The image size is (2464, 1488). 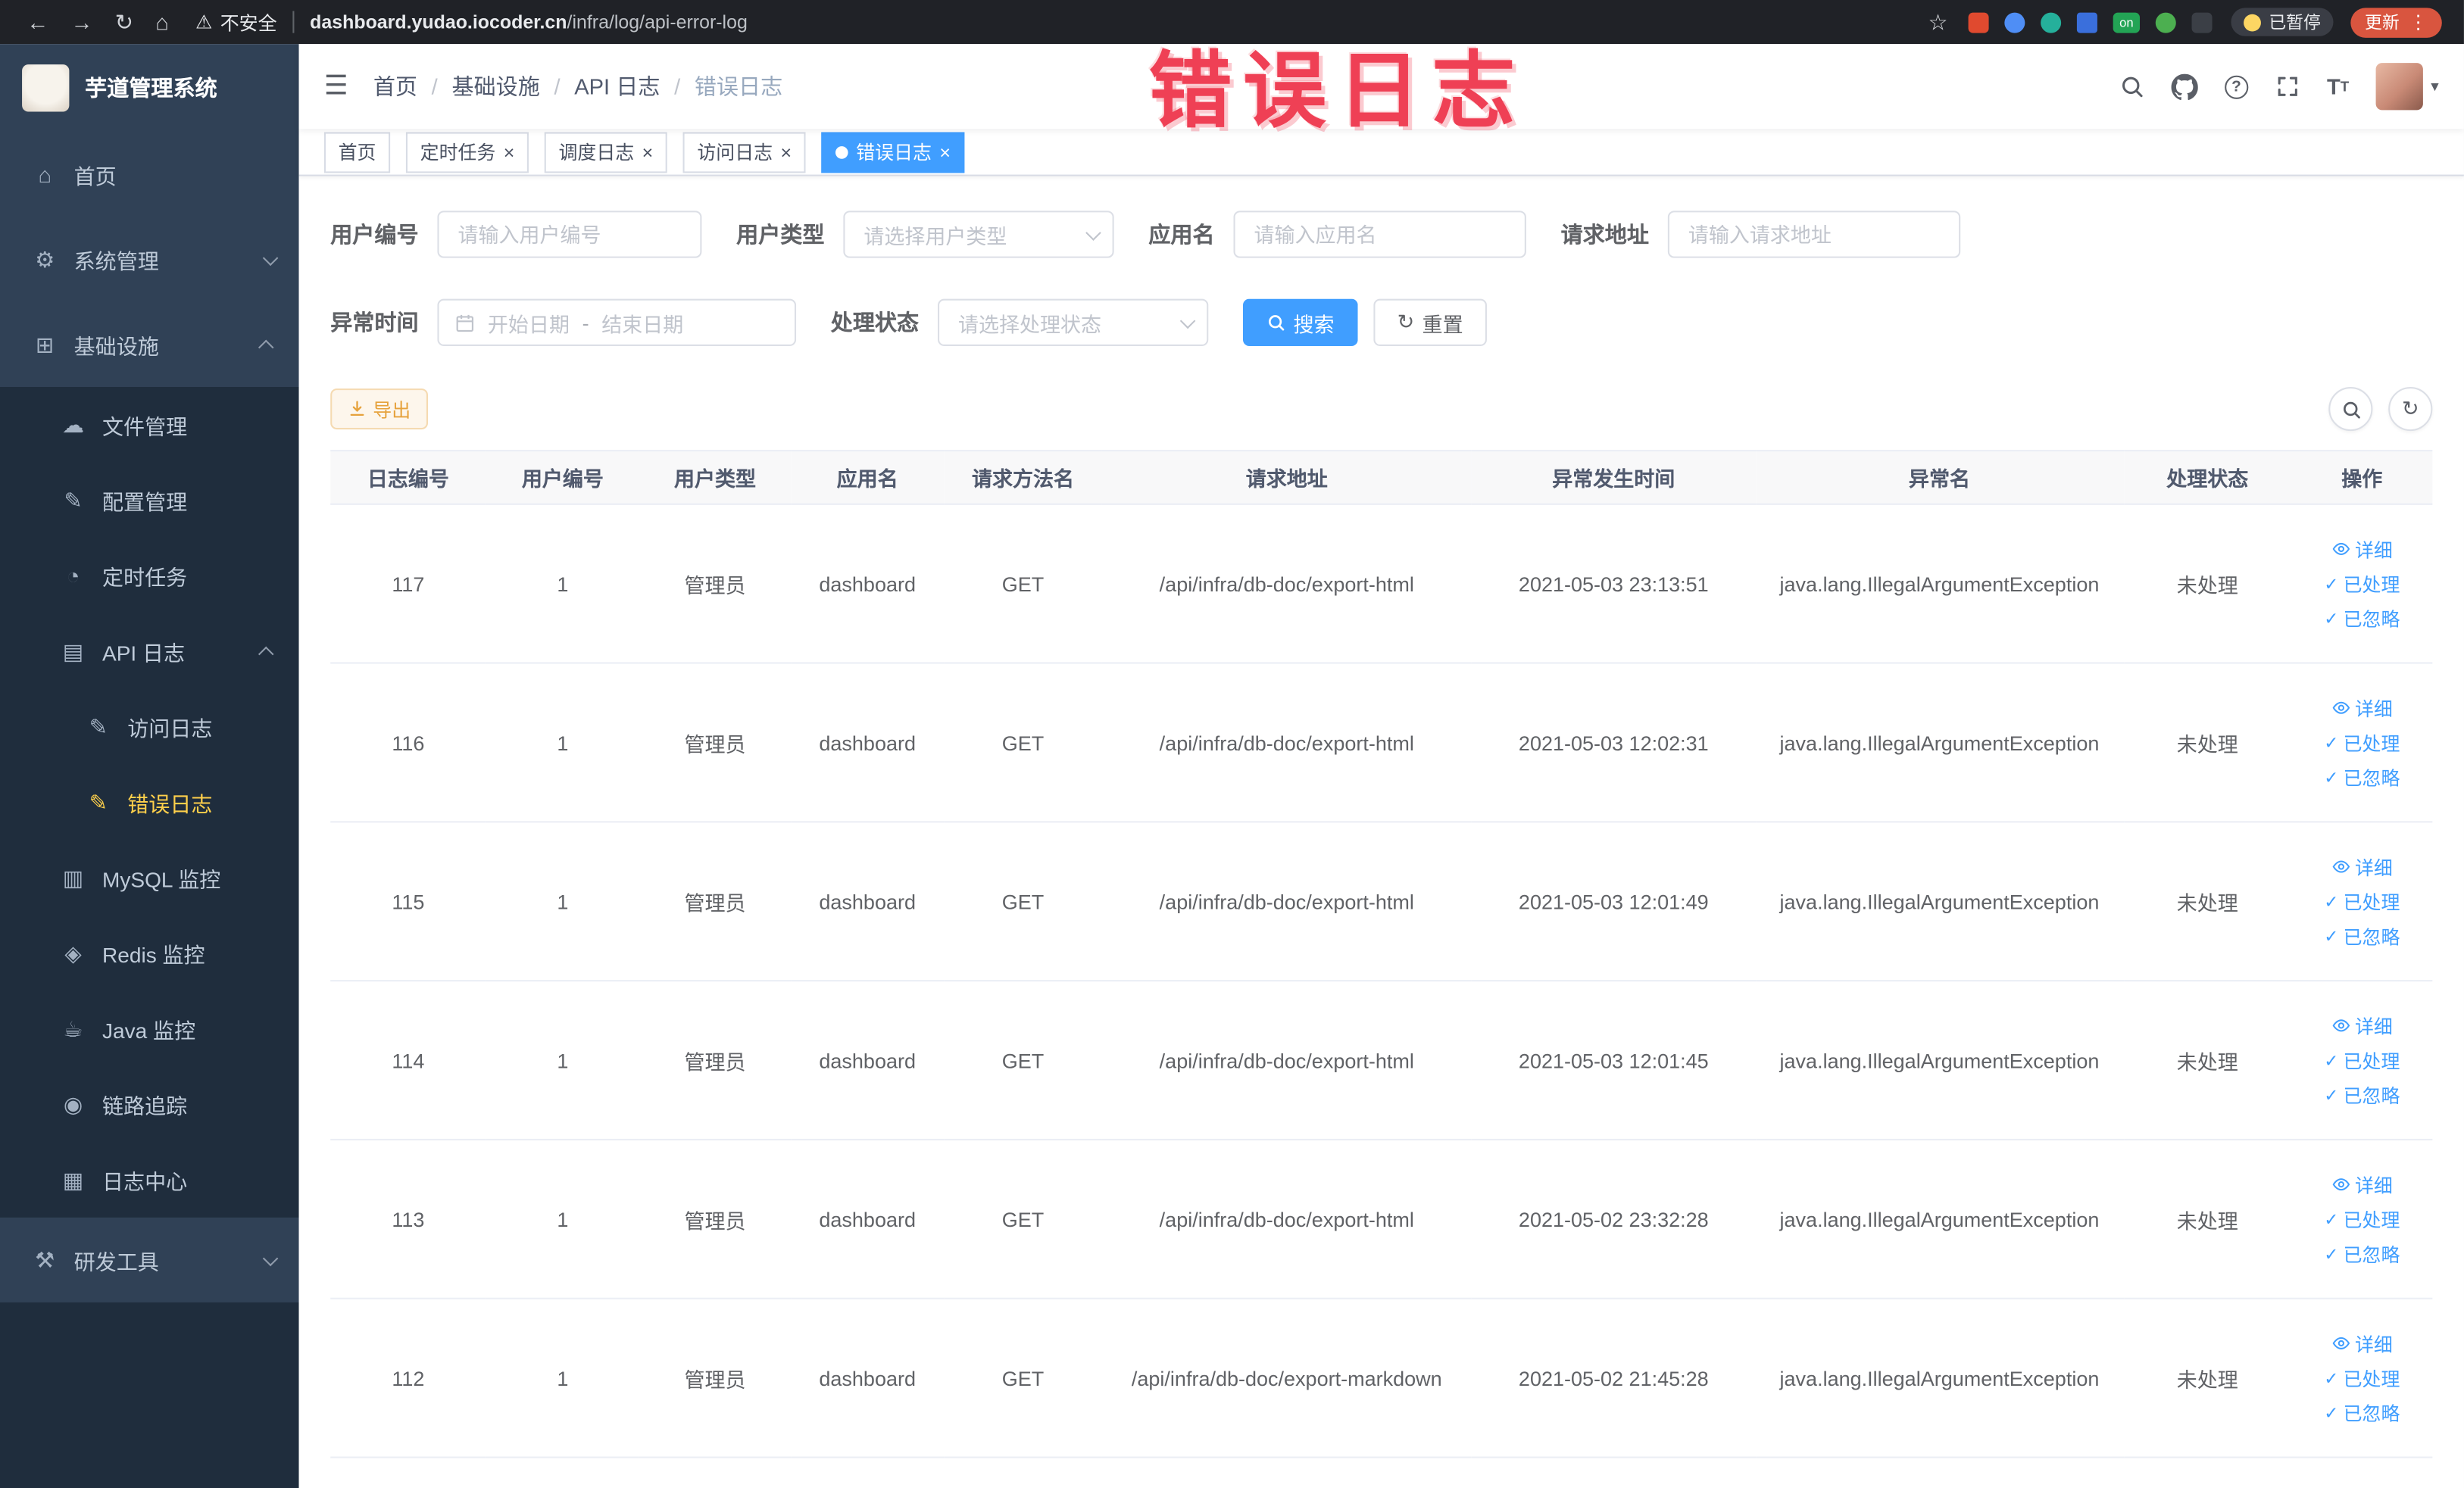 What do you see at coordinates (617, 86) in the screenshot?
I see `breadcrumb-api-log: API 日志` at bounding box center [617, 86].